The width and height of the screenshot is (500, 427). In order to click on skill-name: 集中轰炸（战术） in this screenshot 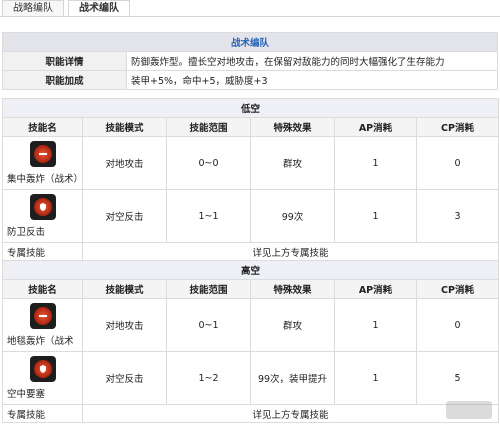, I will do `click(45, 179)`.